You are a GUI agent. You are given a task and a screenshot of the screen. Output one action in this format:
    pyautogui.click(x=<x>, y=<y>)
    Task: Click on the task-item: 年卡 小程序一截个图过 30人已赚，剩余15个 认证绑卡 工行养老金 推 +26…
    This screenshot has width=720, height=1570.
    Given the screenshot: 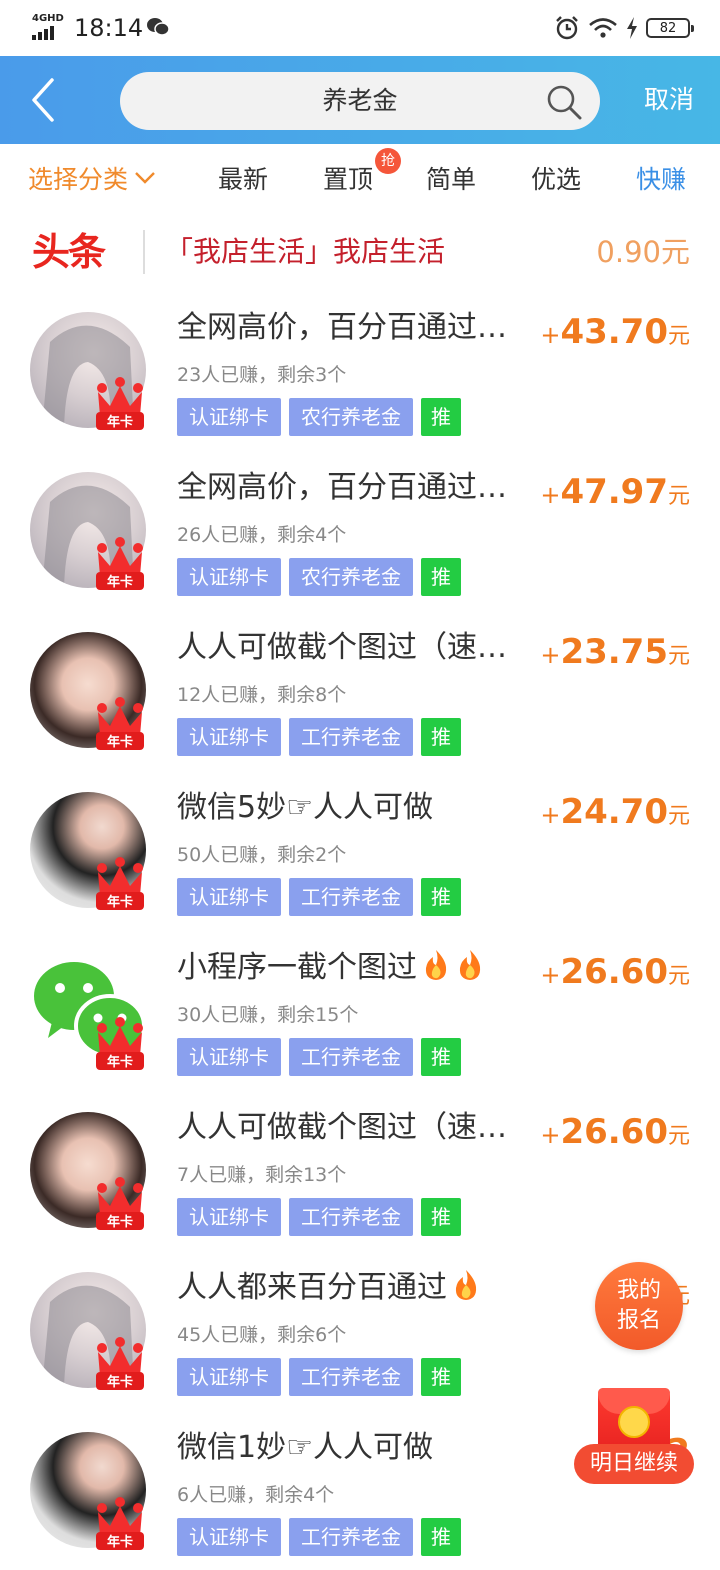 What is the action you would take?
    pyautogui.click(x=360, y=1010)
    